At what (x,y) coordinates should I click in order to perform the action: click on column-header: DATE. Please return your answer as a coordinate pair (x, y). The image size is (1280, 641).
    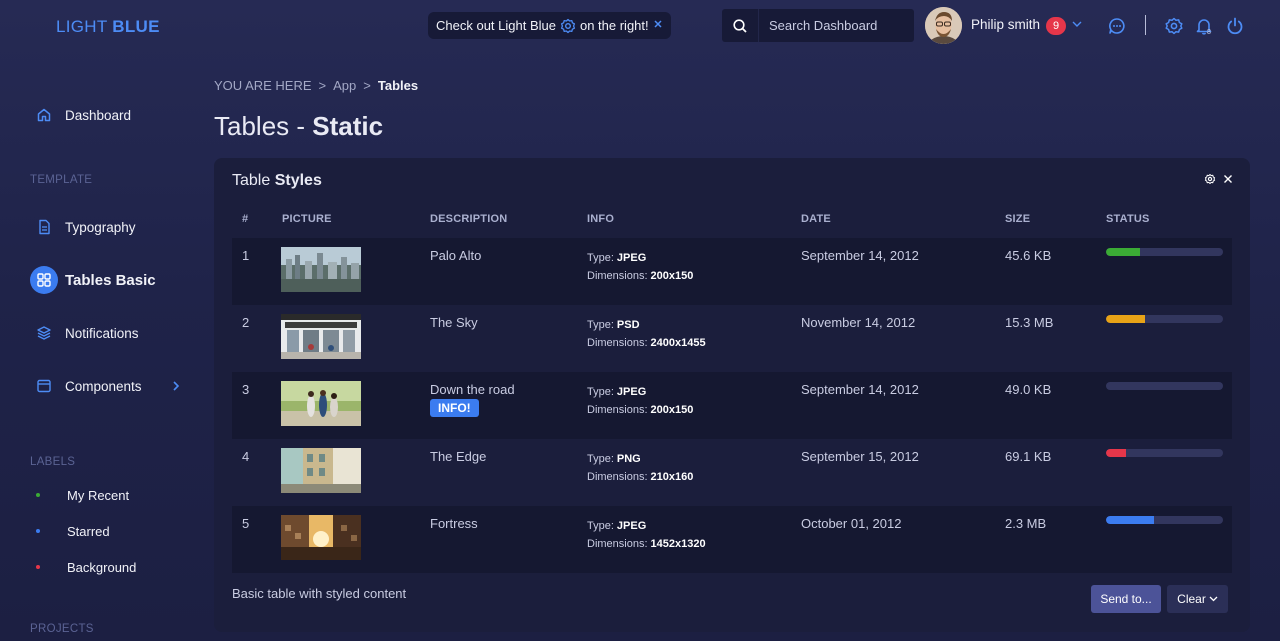
    Looking at the image, I should click on (816, 219).